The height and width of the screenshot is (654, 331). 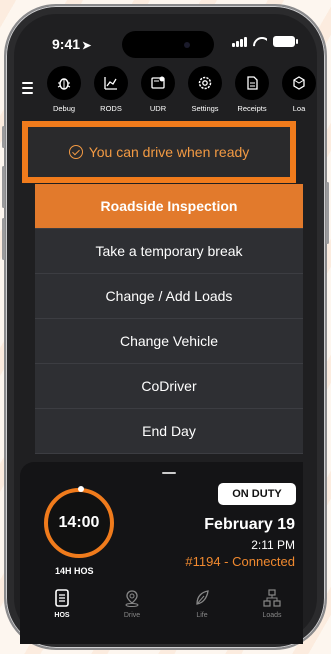 What do you see at coordinates (27, 89) in the screenshot?
I see `menu-icon` at bounding box center [27, 89].